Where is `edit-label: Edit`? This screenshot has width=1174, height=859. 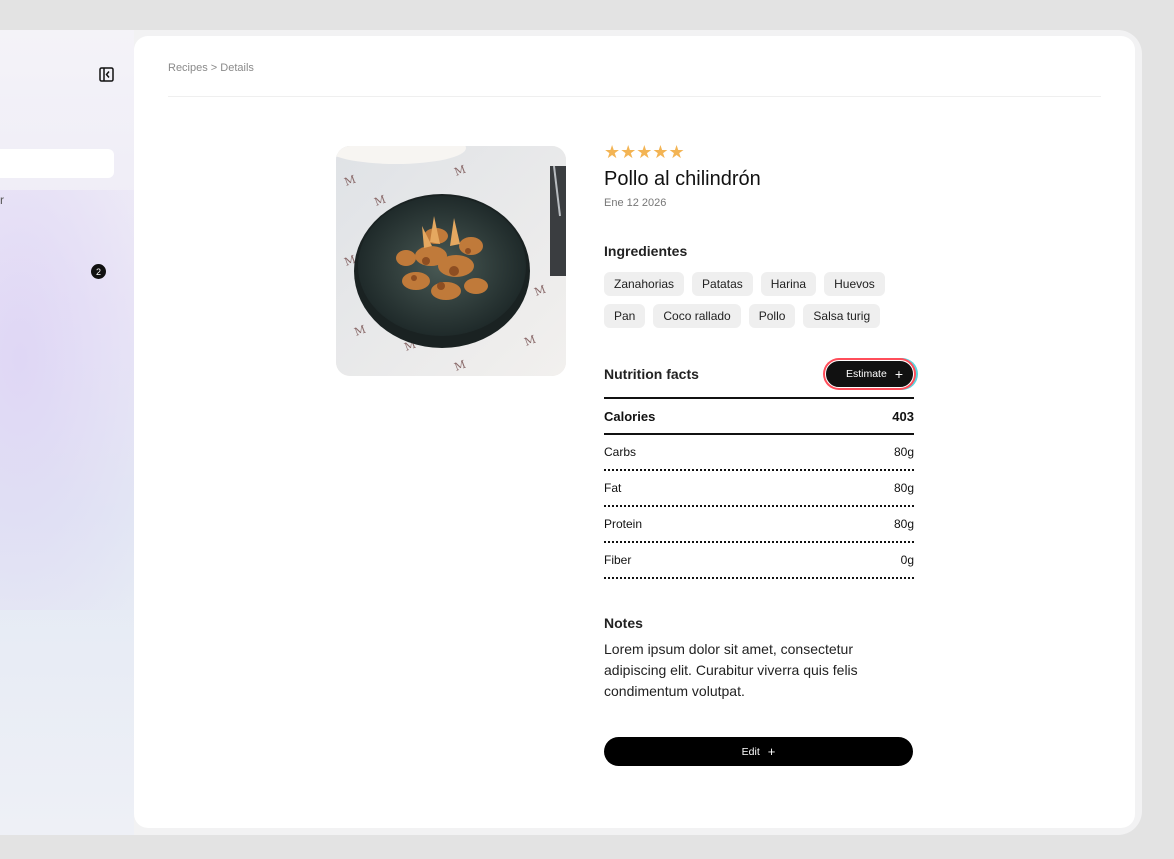 edit-label: Edit is located at coordinates (750, 751).